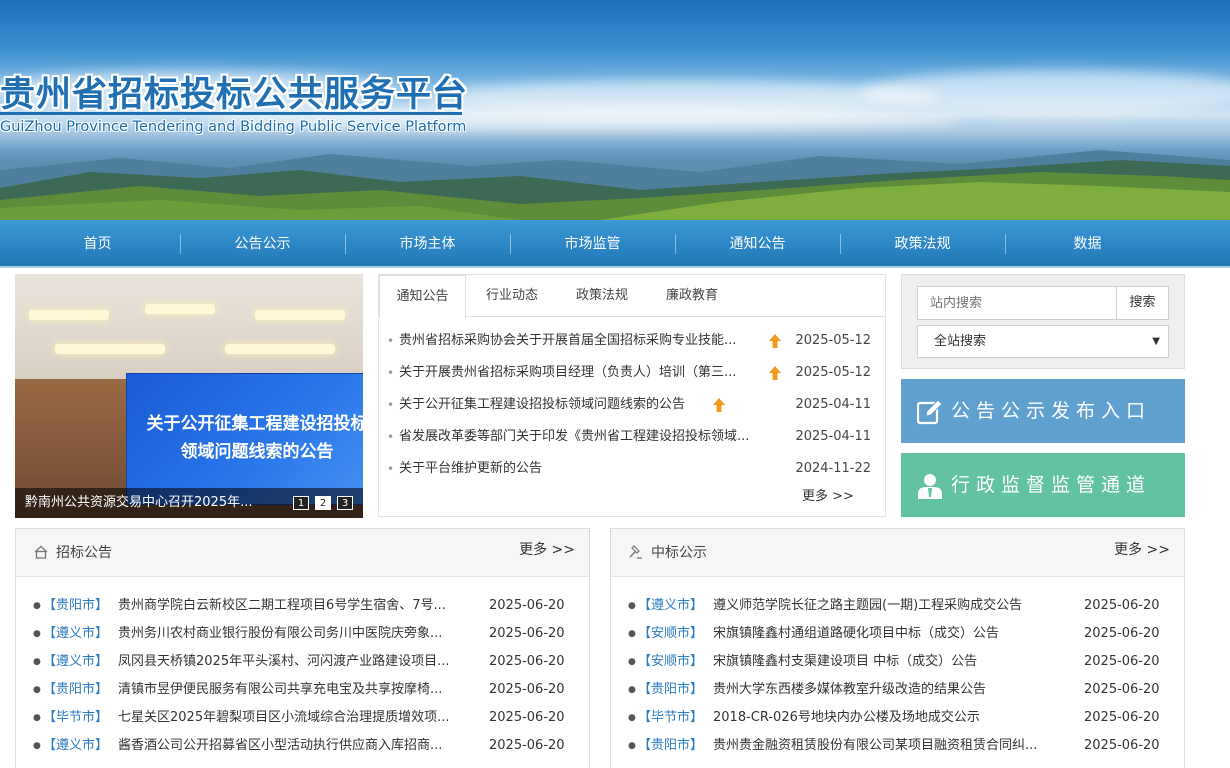 The height and width of the screenshot is (768, 1230). Describe the element at coordinates (890, 634) in the screenshot. I see `list-item-title: 宋旗镇隆鑫村通组道路硬化项目中标（成交）公告` at that location.